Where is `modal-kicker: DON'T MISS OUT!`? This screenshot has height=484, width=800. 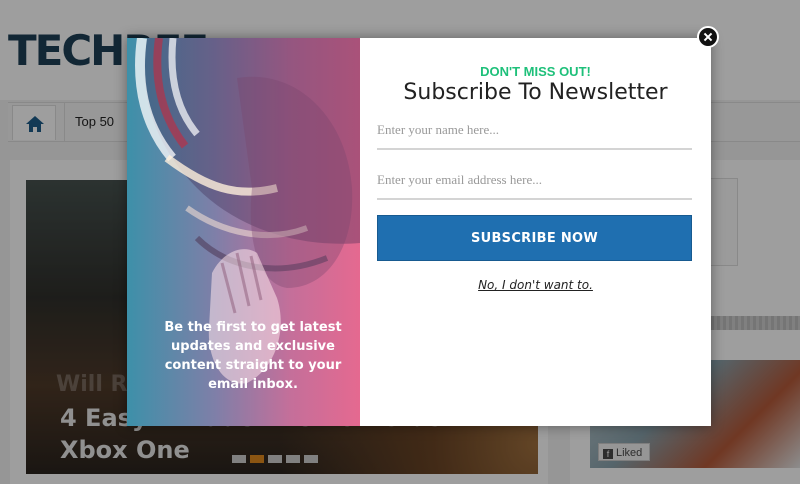
modal-kicker: DON'T MISS OUT! is located at coordinates (535, 71).